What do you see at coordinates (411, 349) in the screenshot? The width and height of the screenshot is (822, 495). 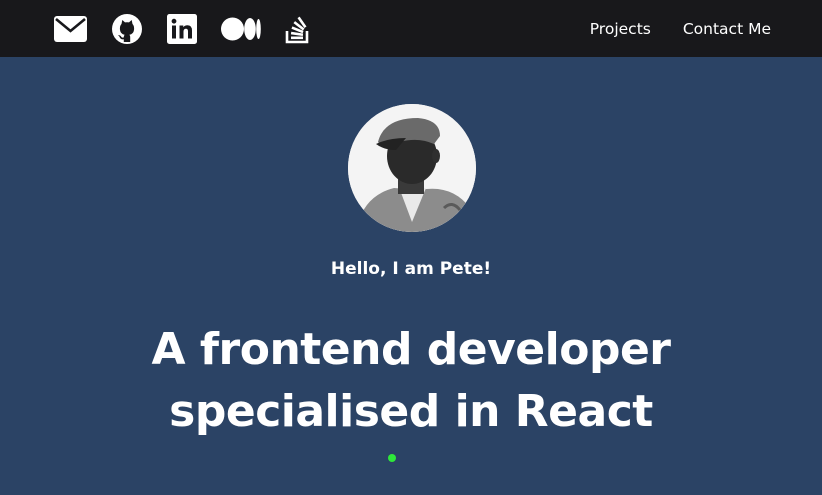 I see `headline-line-1: A frontend developer` at bounding box center [411, 349].